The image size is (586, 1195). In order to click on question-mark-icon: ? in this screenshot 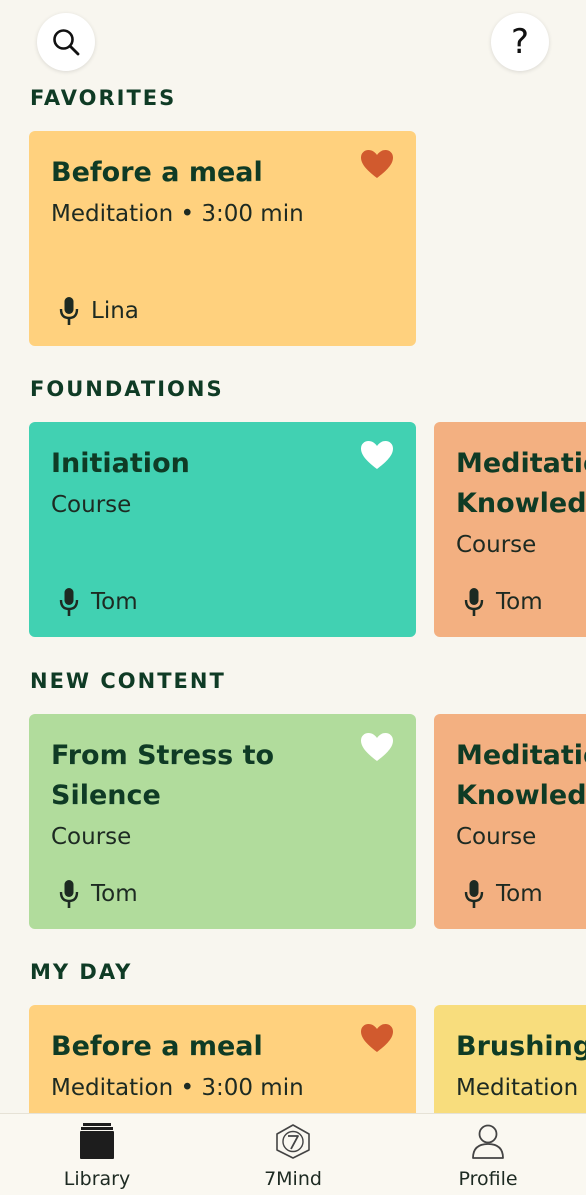, I will do `click(520, 42)`.